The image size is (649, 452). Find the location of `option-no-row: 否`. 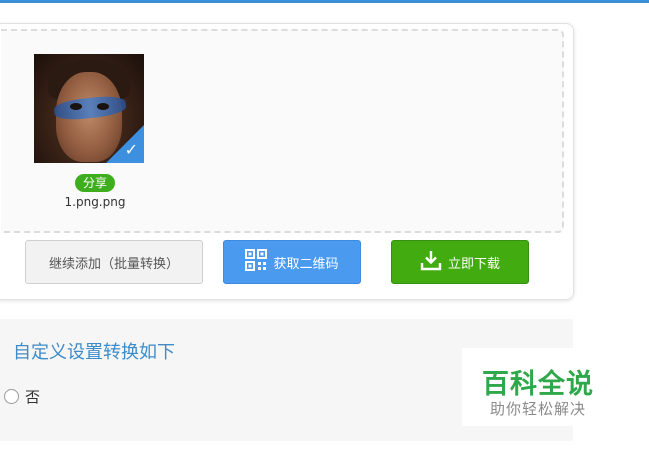

option-no-row: 否 is located at coordinates (22, 396).